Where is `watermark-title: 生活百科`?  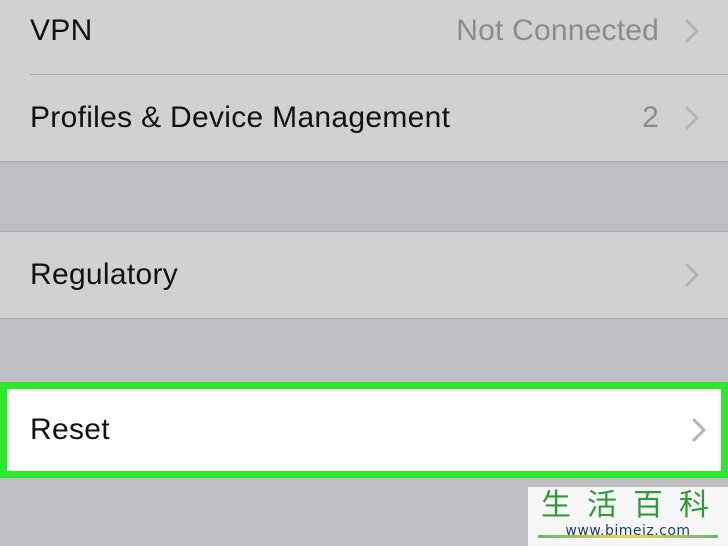 watermark-title: 生活百科 is located at coordinates (633, 505).